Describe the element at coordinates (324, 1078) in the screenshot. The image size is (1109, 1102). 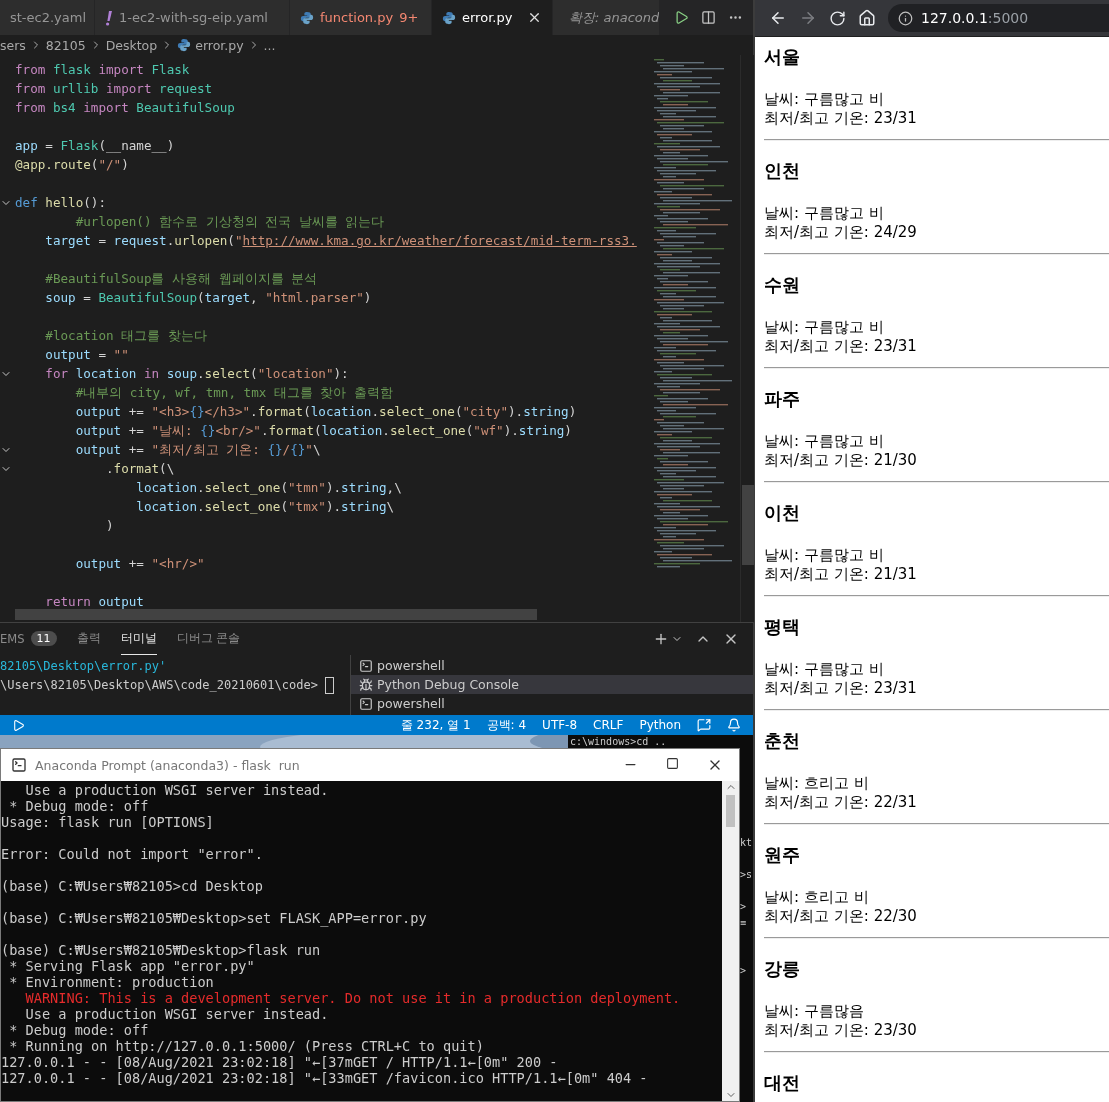
I see `console-line: 127.0.0.1 - - [08/Aug/2021 23:02:18] "←[33mGET /favicon.ico HTTP/1.1←[0m" 404 -` at that location.